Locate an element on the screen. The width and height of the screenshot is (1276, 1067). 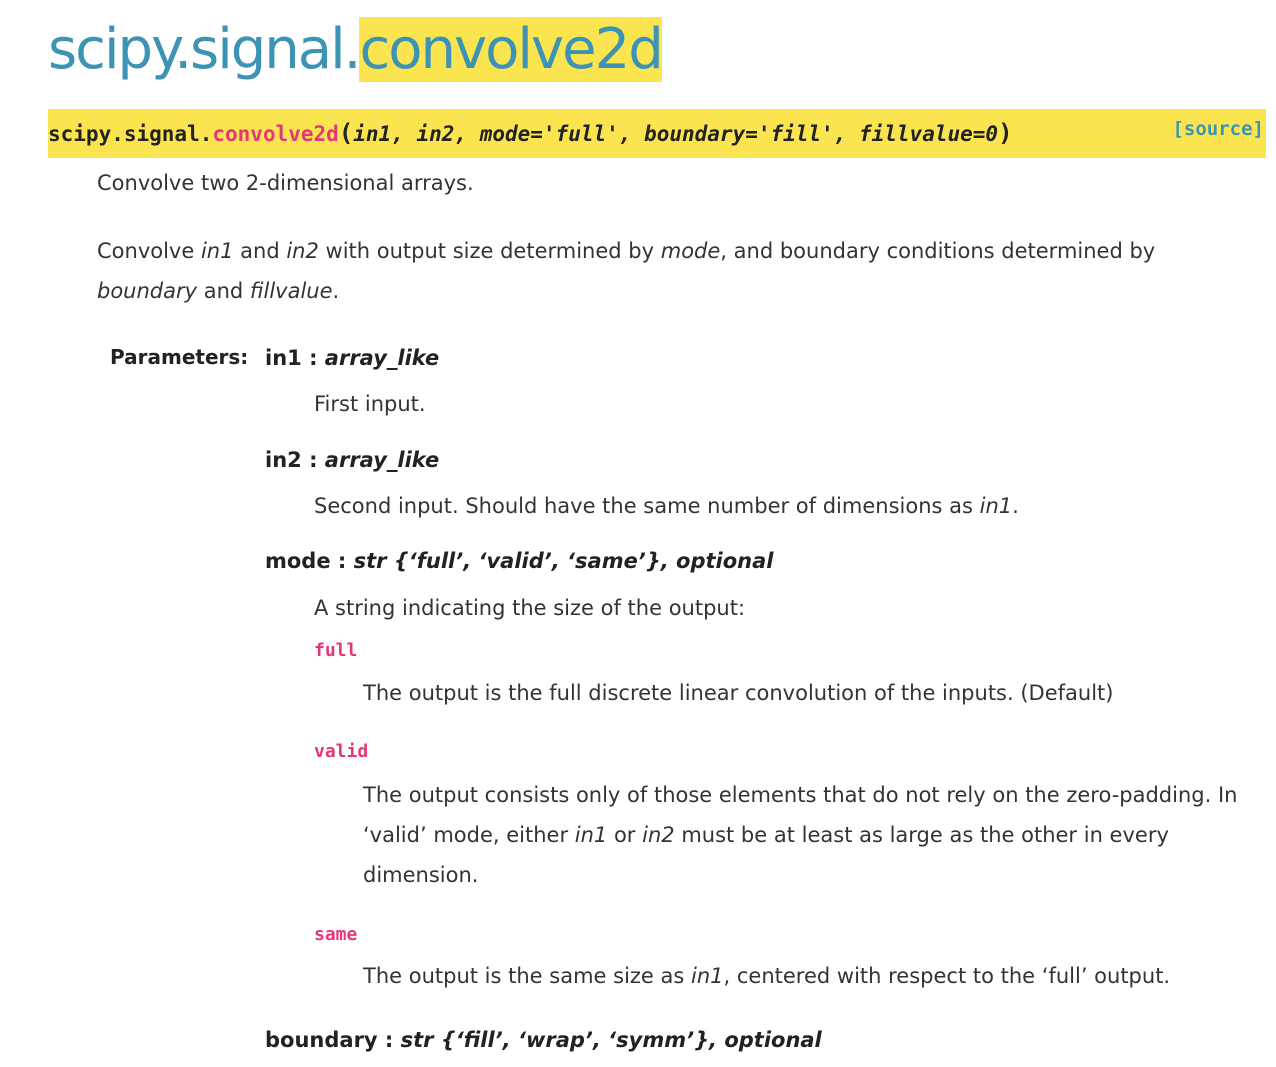
parameters-label: Parameters: is located at coordinates (179, 357).